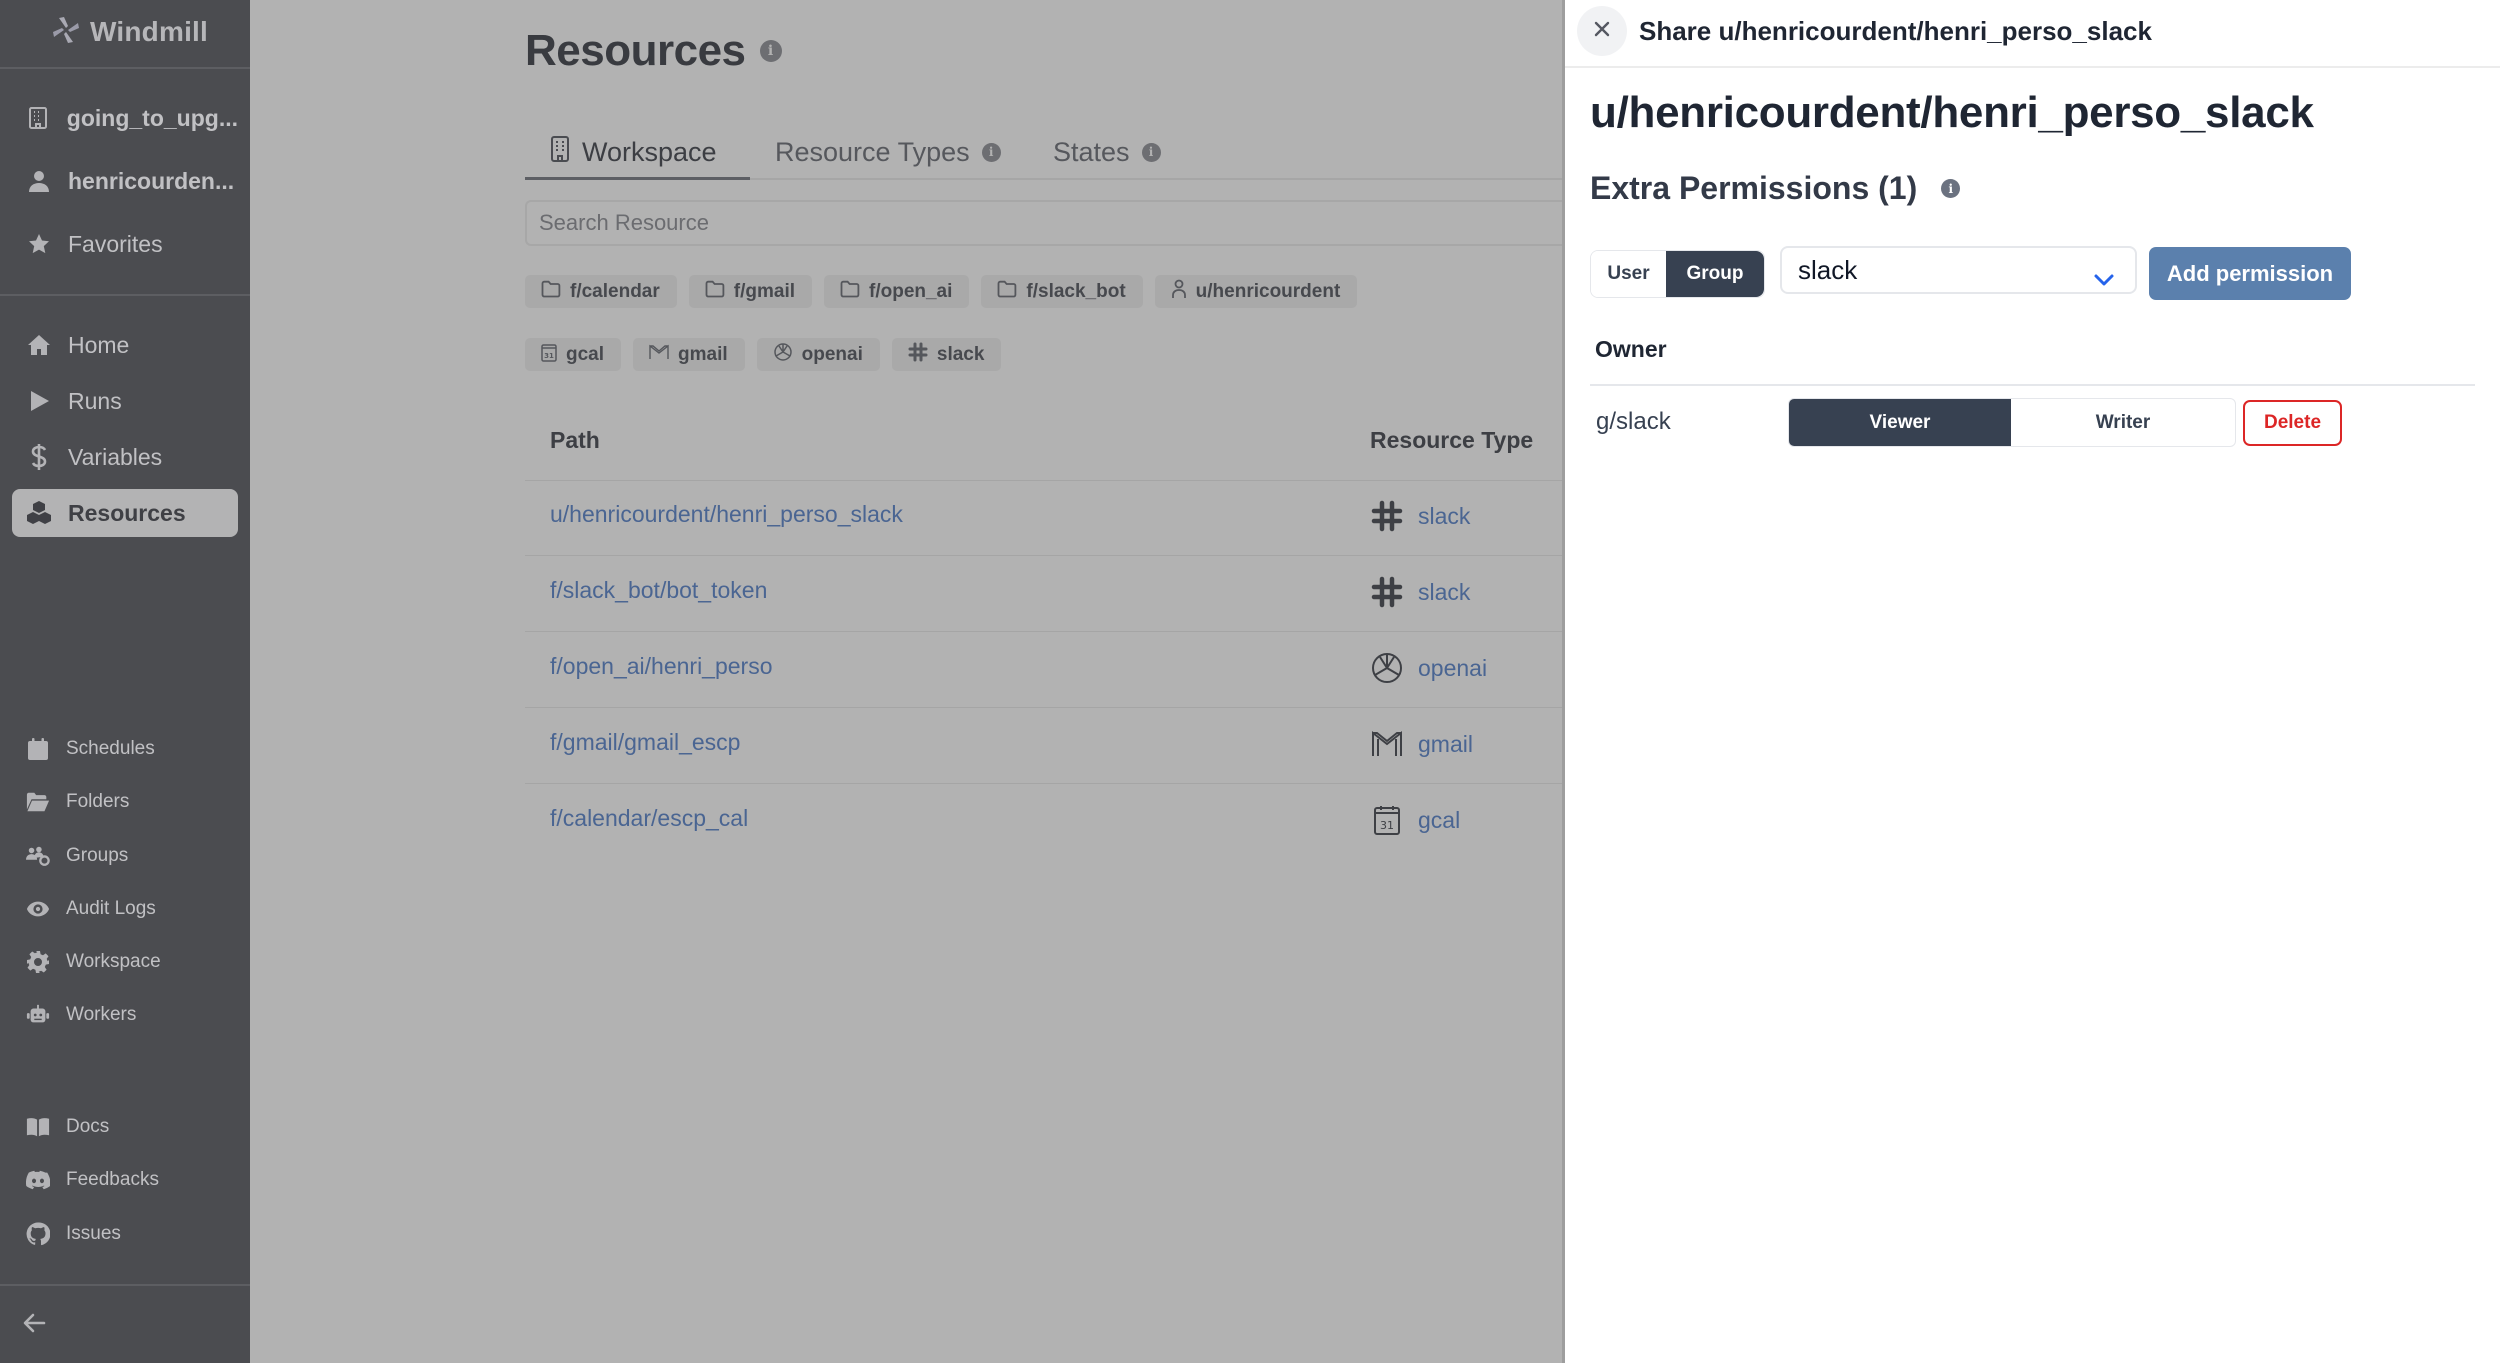 The width and height of the screenshot is (2500, 1363). I want to click on user-icon, so click(1179, 292).